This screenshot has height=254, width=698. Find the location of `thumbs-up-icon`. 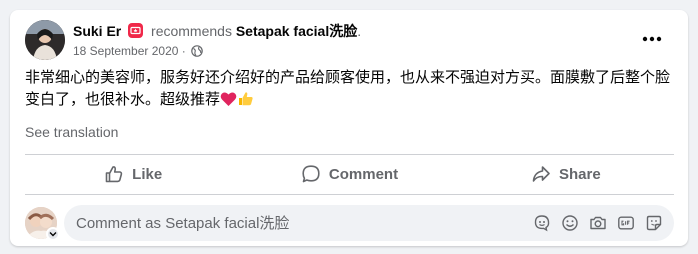

thumbs-up-icon is located at coordinates (114, 174).